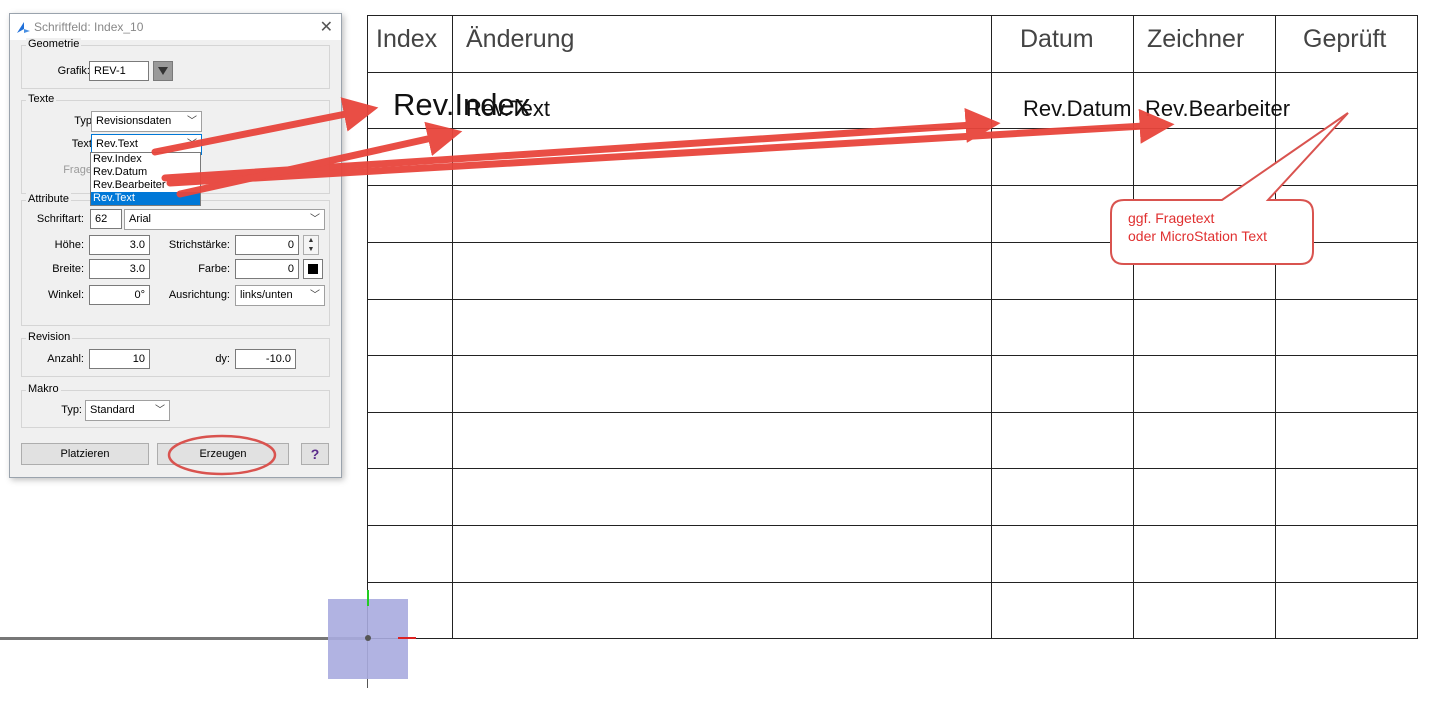 This screenshot has height=703, width=1429. What do you see at coordinates (315, 454) in the screenshot?
I see `help-button: ?` at bounding box center [315, 454].